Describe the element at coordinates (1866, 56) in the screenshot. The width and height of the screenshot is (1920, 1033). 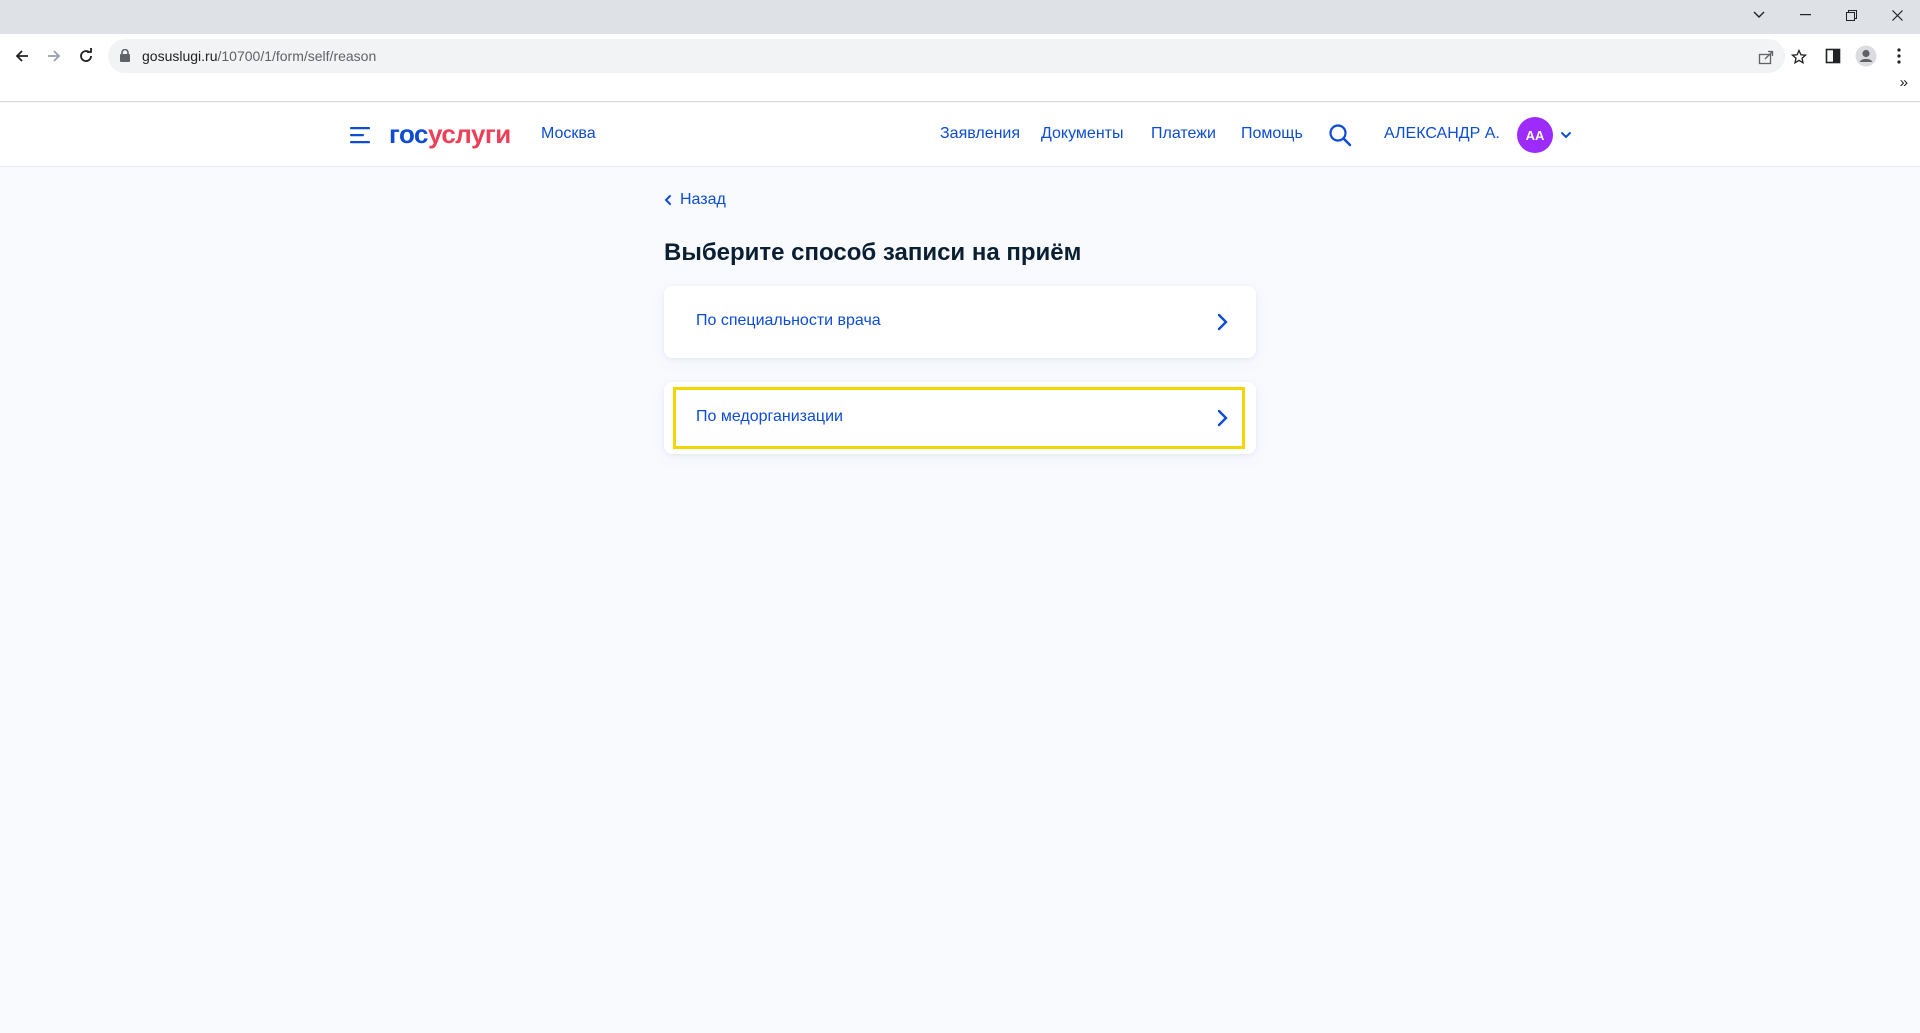
I see `profile-icon` at that location.